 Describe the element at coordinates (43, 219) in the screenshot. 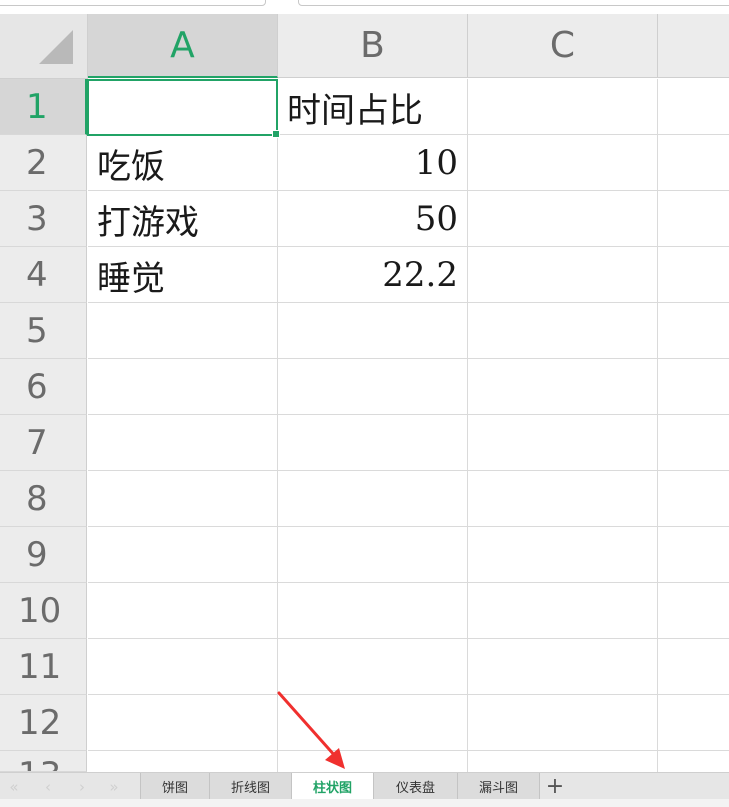

I see `row-header-3: 3` at that location.